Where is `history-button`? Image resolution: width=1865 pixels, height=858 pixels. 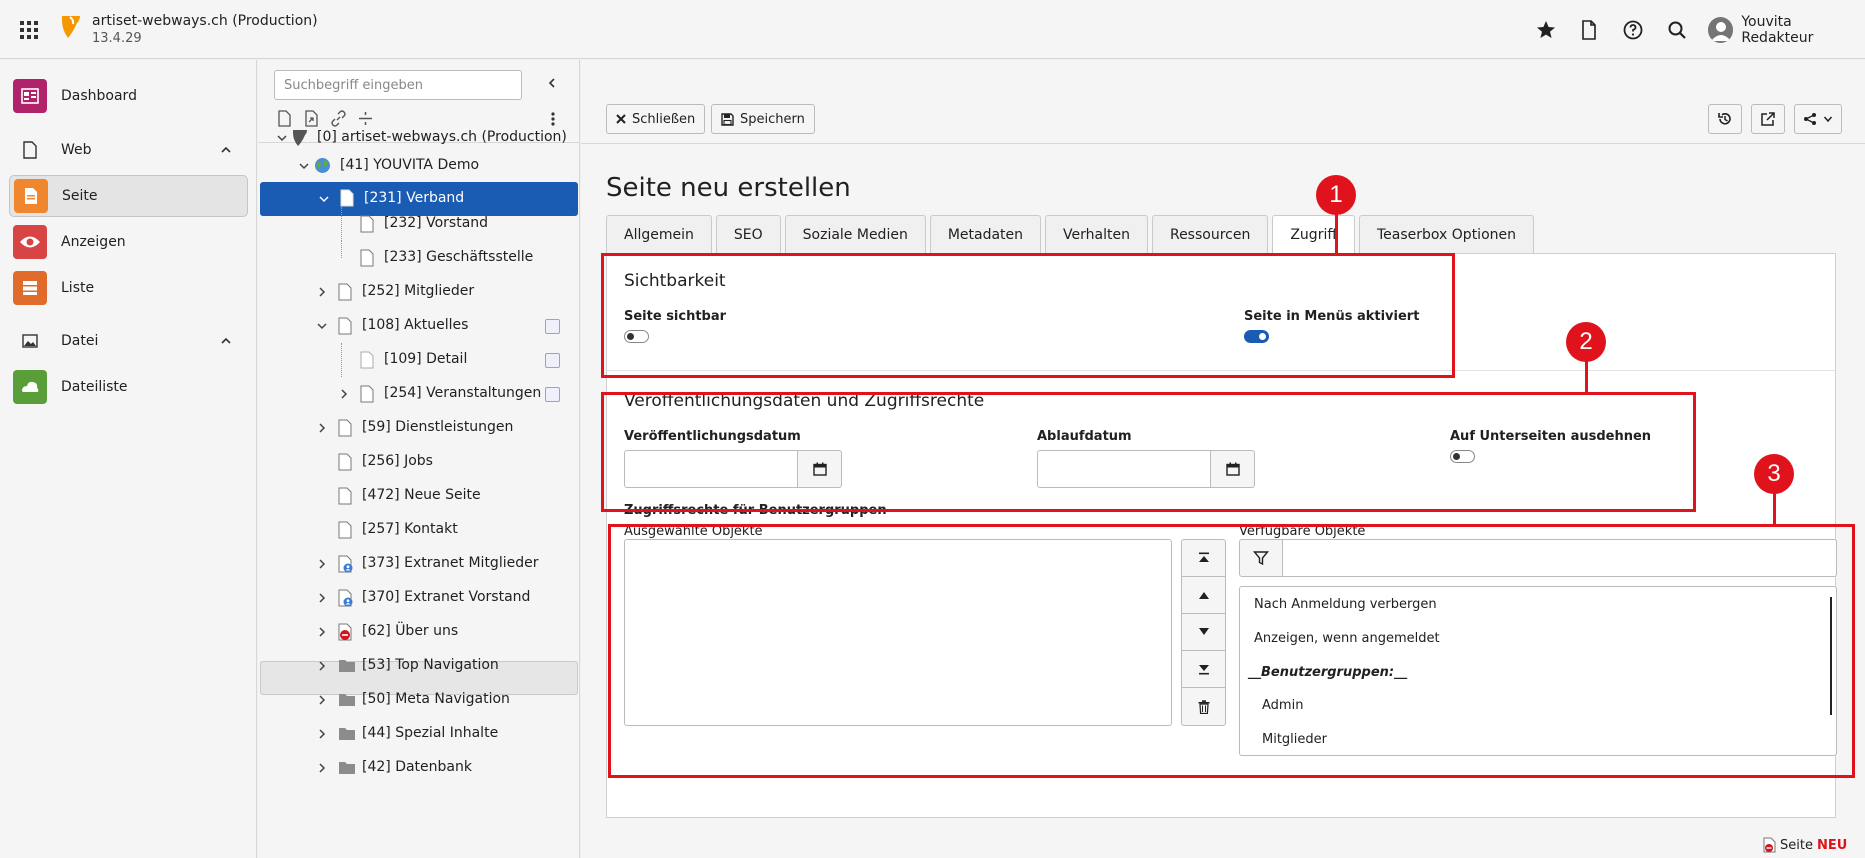
history-button is located at coordinates (1725, 119).